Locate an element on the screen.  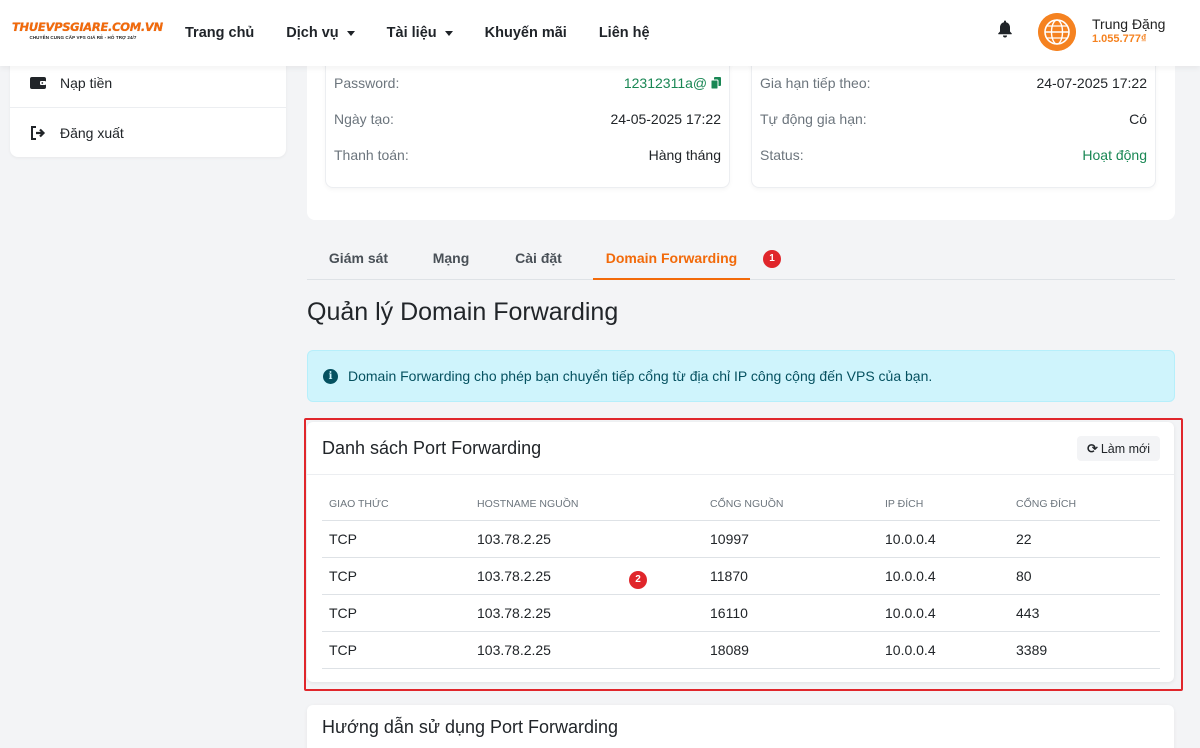
tab-label: Mạng is located at coordinates (451, 258).